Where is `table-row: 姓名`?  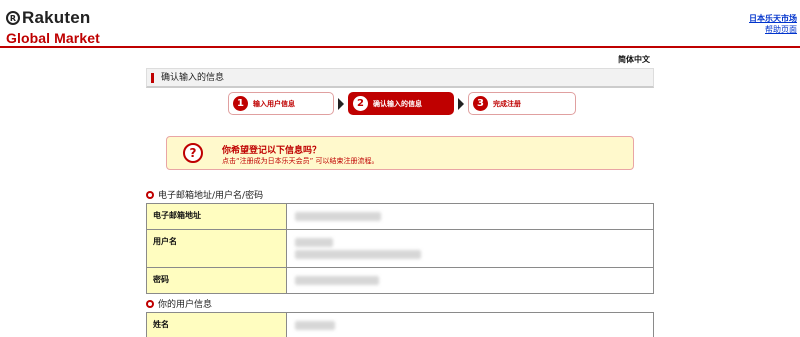
table-row: 姓名 is located at coordinates (400, 324).